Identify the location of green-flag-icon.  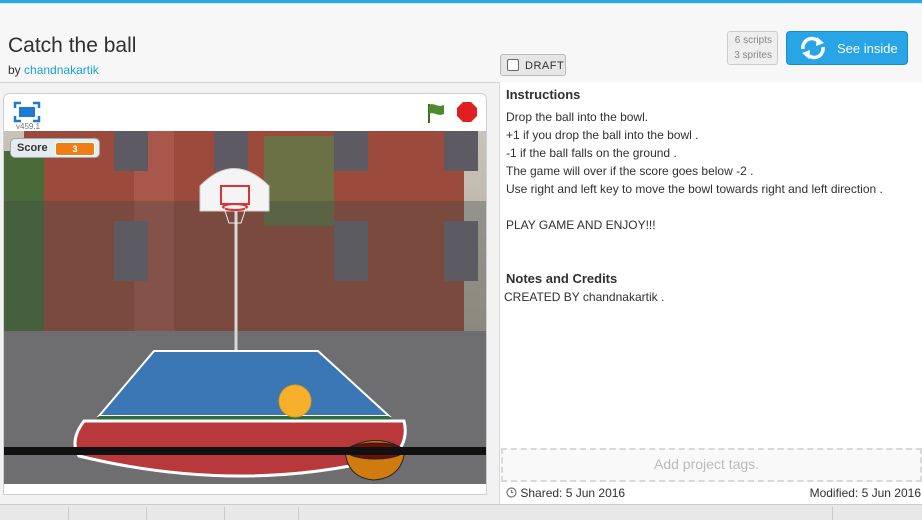
(436, 115).